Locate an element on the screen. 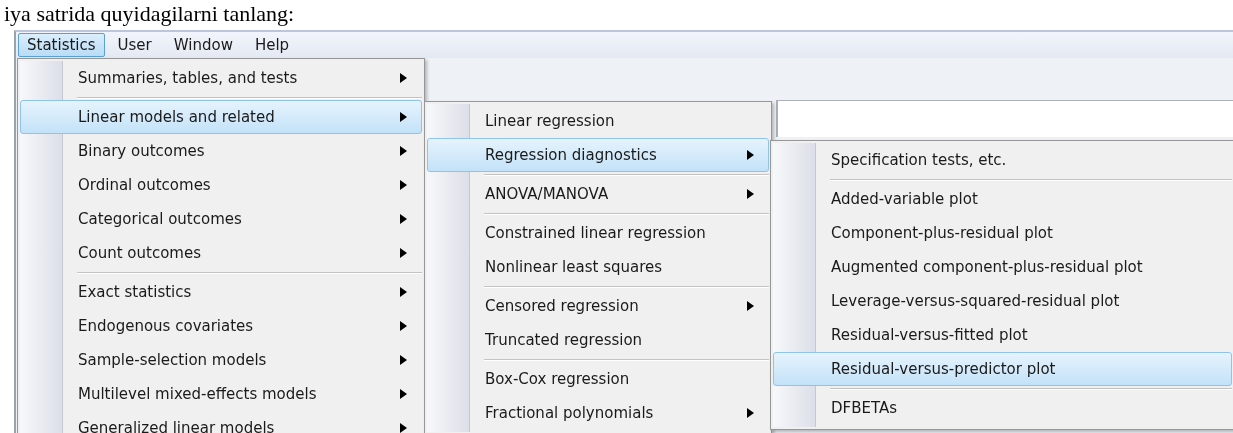 Image resolution: width=1233 pixels, height=433 pixels. menu-item: Linear models and related is located at coordinates (221, 117).